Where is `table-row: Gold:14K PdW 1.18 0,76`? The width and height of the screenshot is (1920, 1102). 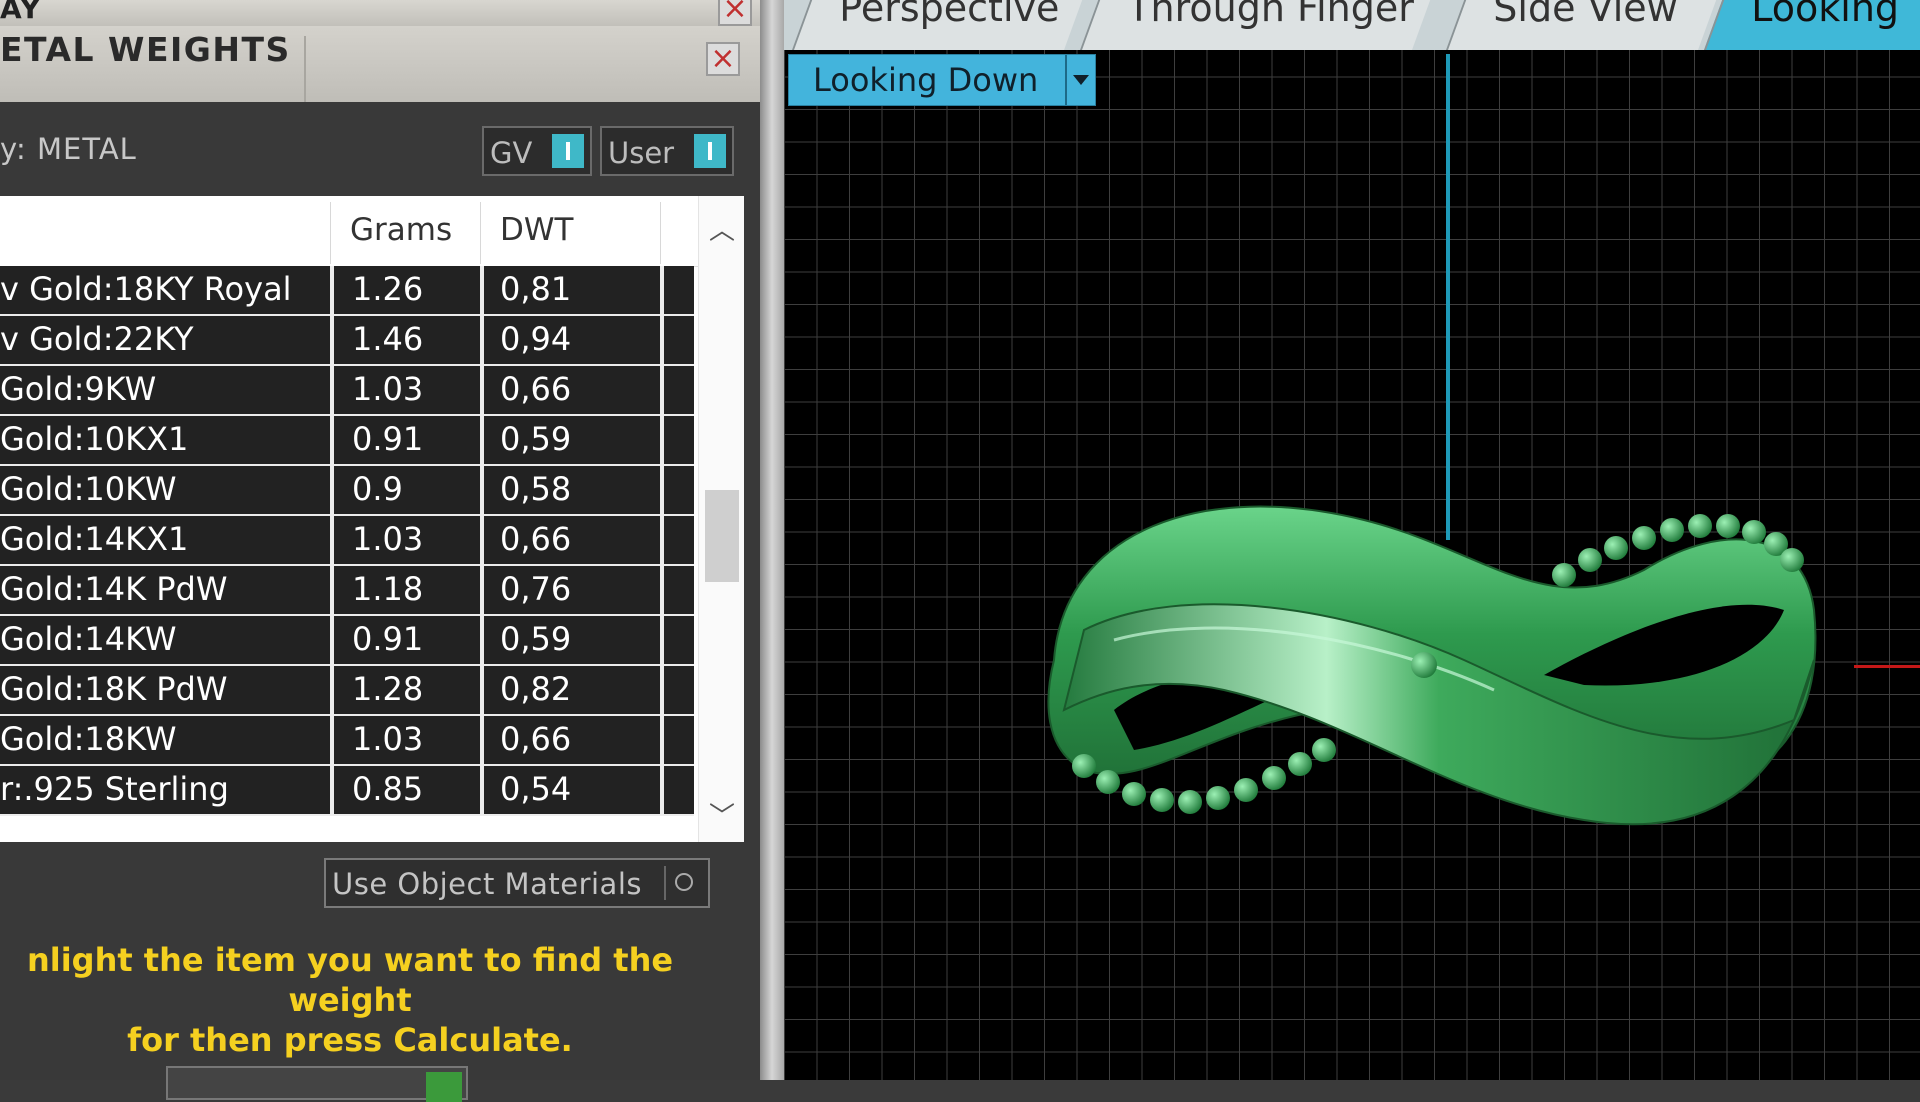 table-row: Gold:14K PdW 1.18 0,76 is located at coordinates (347, 591).